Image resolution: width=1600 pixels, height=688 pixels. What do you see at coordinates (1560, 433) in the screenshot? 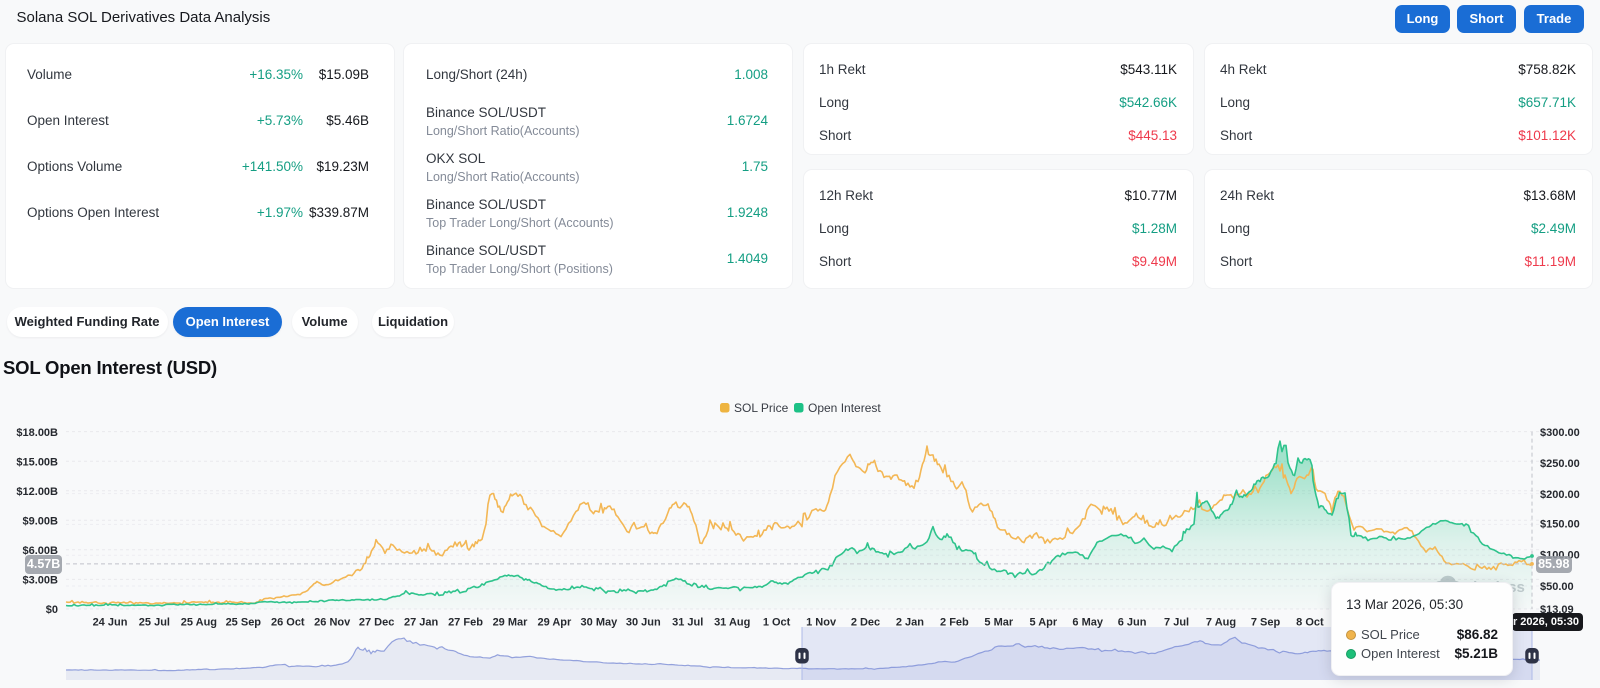
I see `svg-text: $300.00` at bounding box center [1560, 433].